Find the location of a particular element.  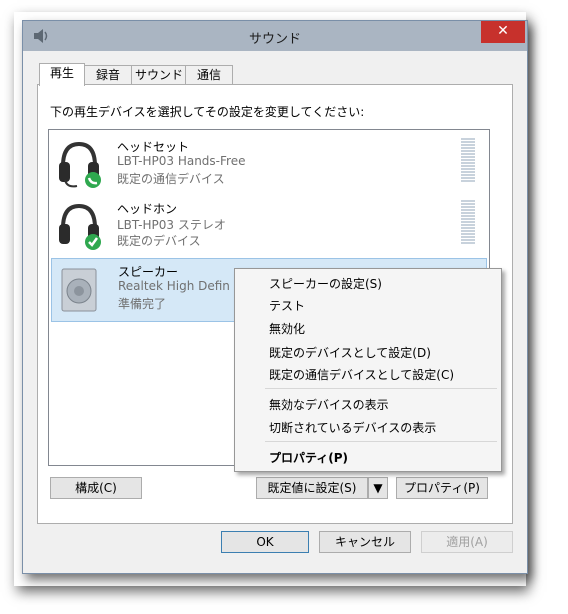

ok-button: OK is located at coordinates (265, 542).